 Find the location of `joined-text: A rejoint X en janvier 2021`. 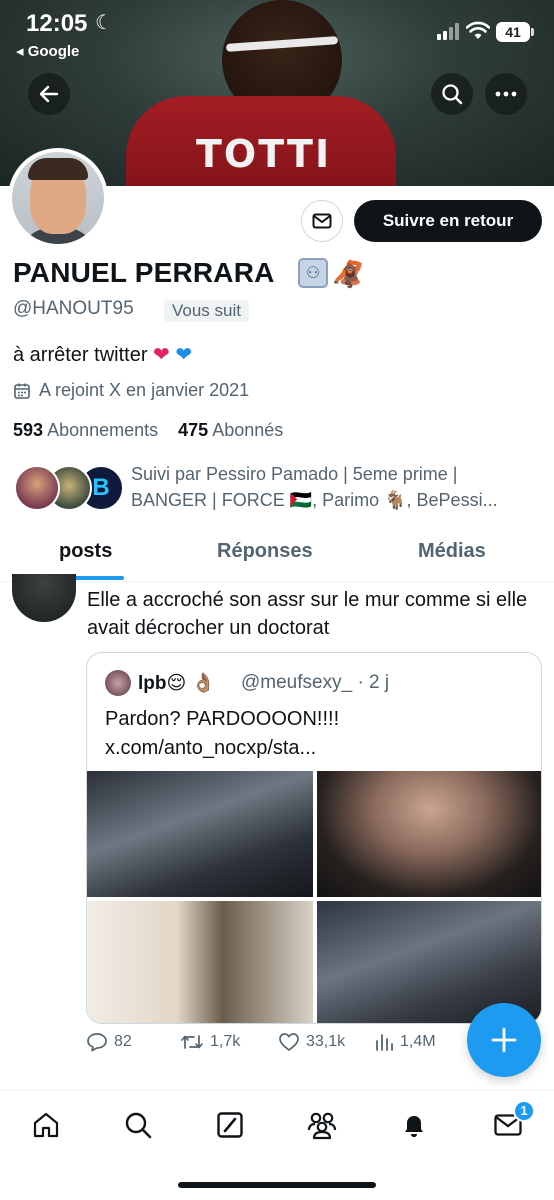

joined-text: A rejoint X en janvier 2021 is located at coordinates (144, 390).